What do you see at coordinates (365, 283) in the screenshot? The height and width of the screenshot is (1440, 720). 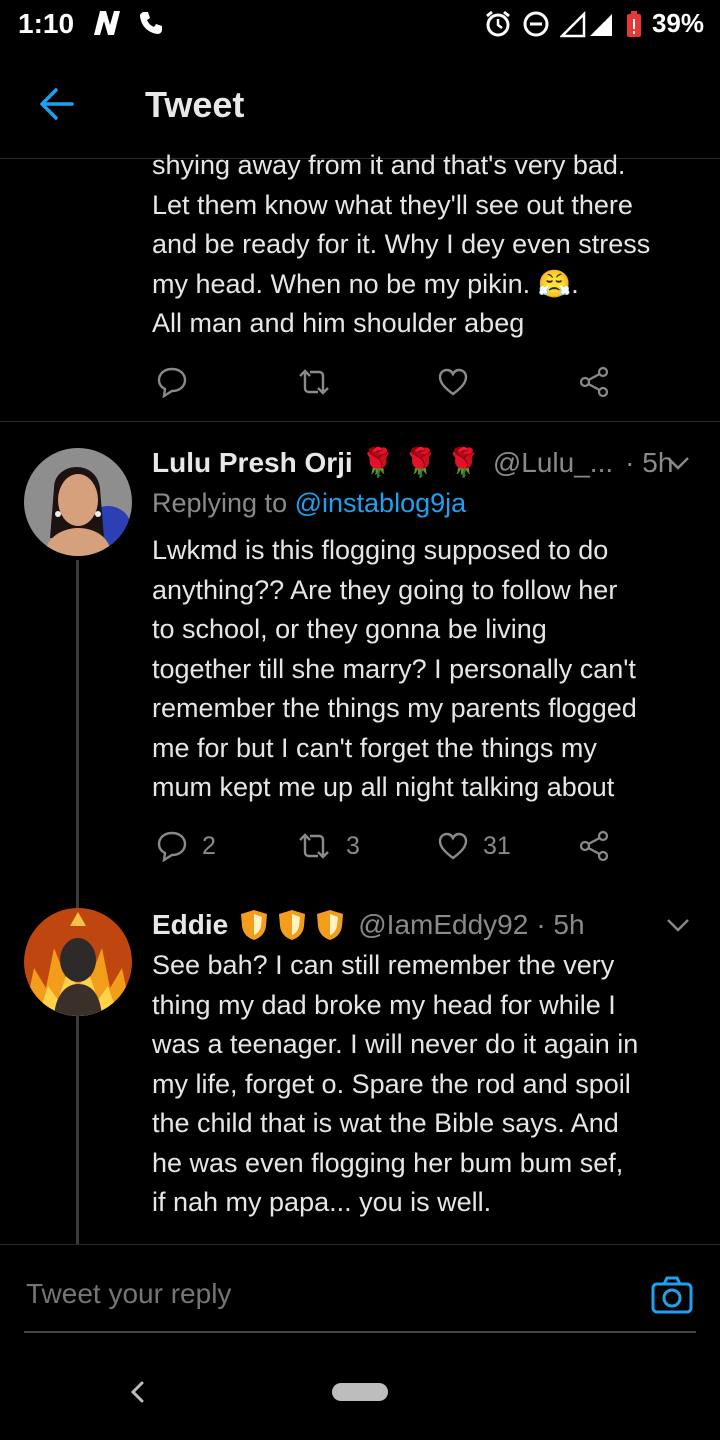 I see `tweet-line: my head. When no be my pikin. 😤.` at bounding box center [365, 283].